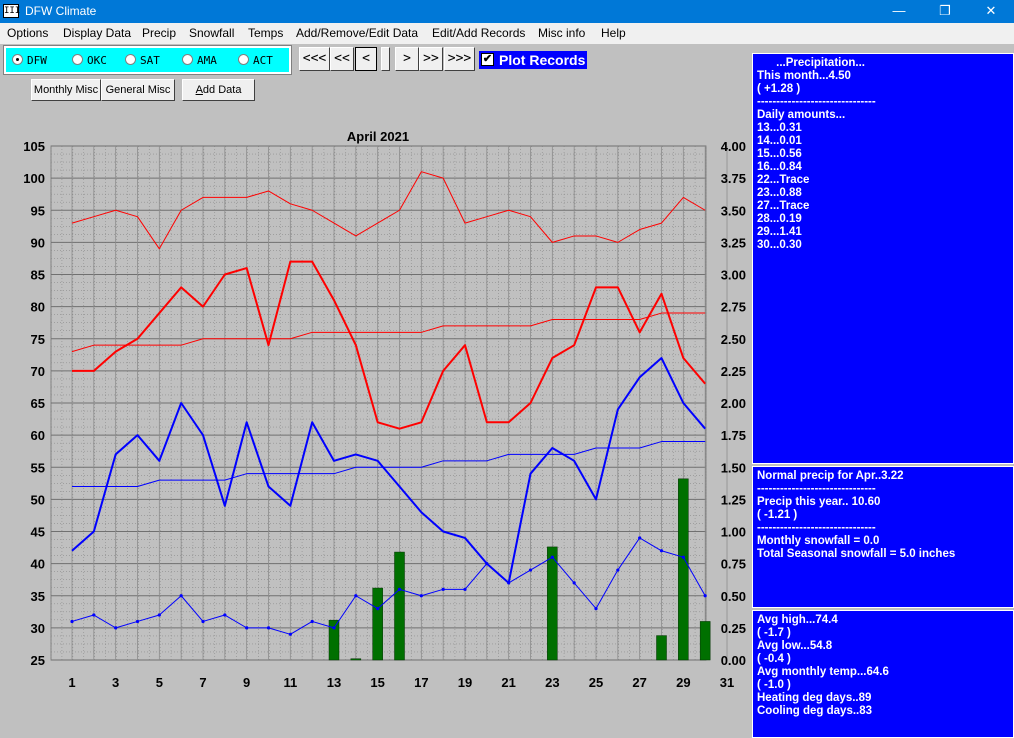 The image size is (1014, 738). I want to click on precip-line: ( +1.28 ), so click(779, 89).